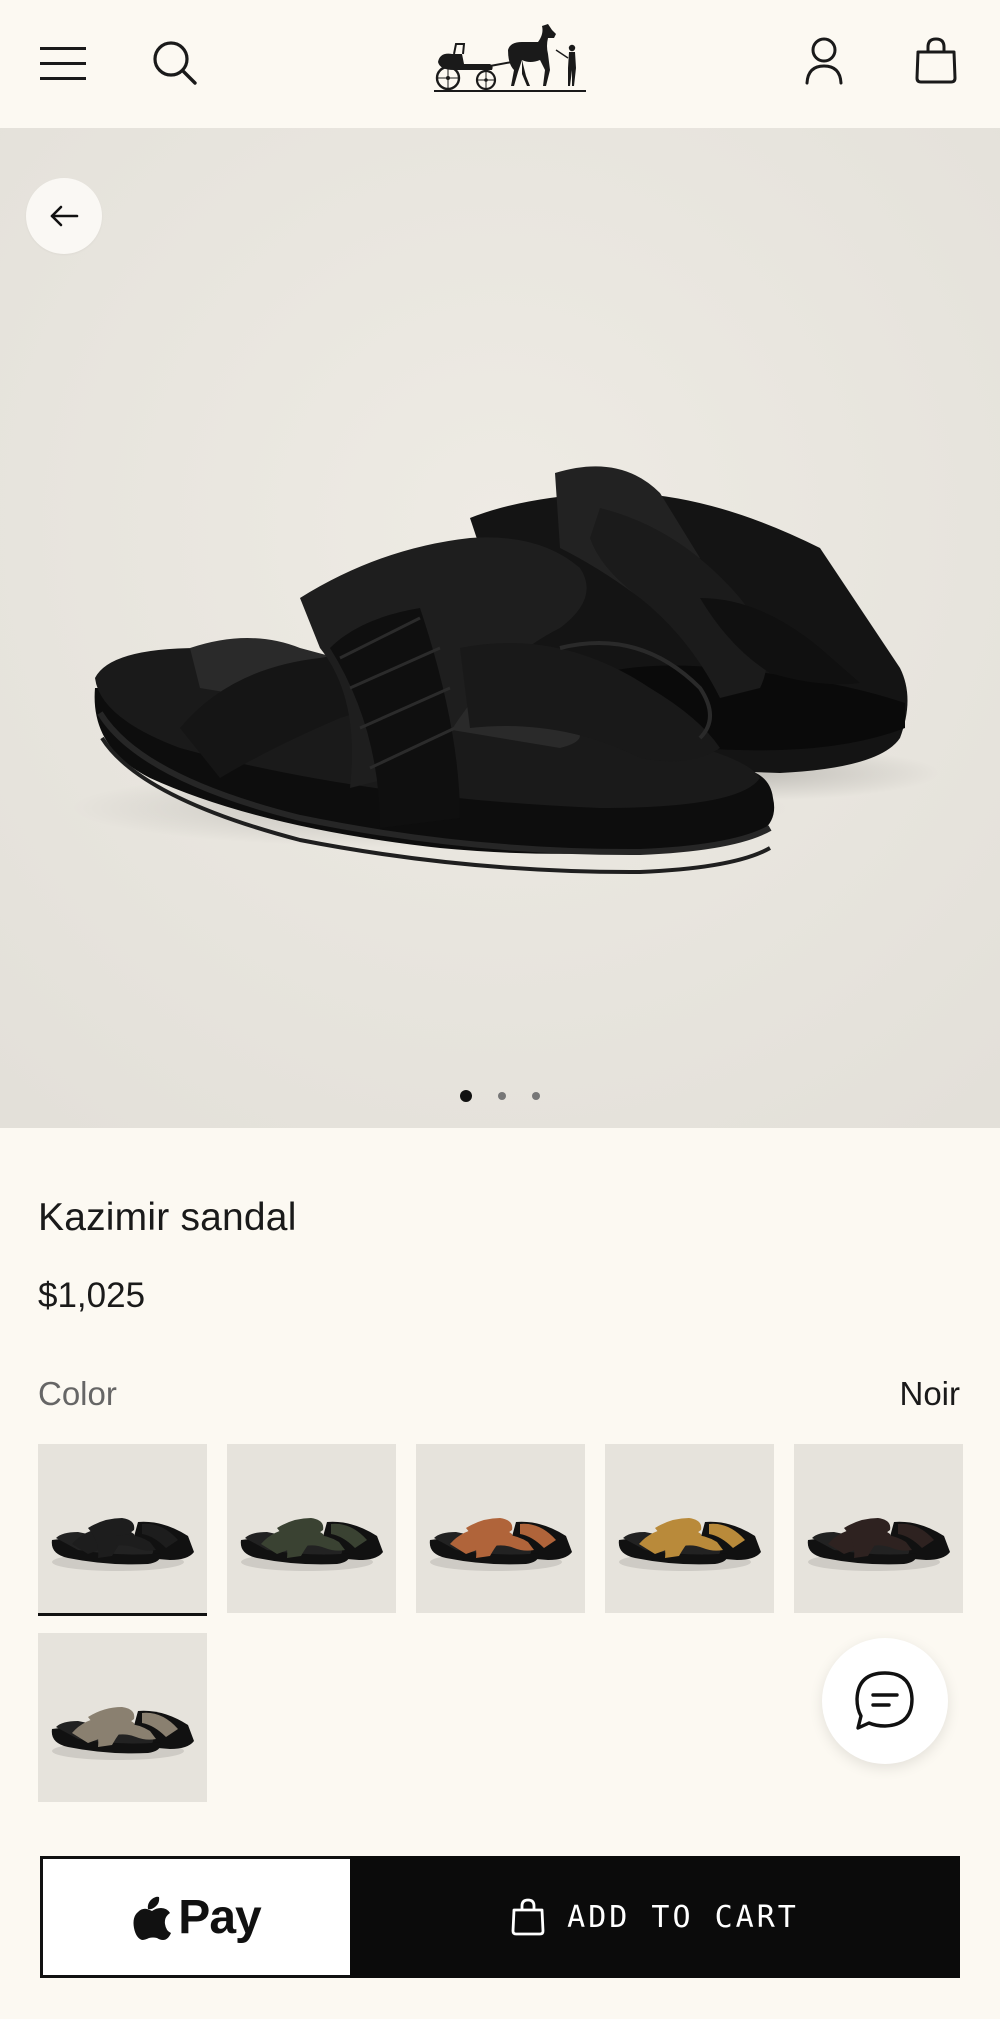  I want to click on add-to-cart-label: ADD TO CART, so click(683, 1917).